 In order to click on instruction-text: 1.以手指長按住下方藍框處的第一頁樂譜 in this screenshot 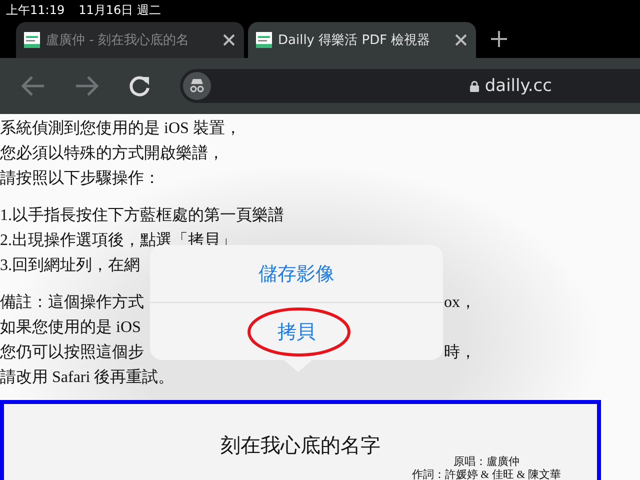, I will do `click(142, 216)`.